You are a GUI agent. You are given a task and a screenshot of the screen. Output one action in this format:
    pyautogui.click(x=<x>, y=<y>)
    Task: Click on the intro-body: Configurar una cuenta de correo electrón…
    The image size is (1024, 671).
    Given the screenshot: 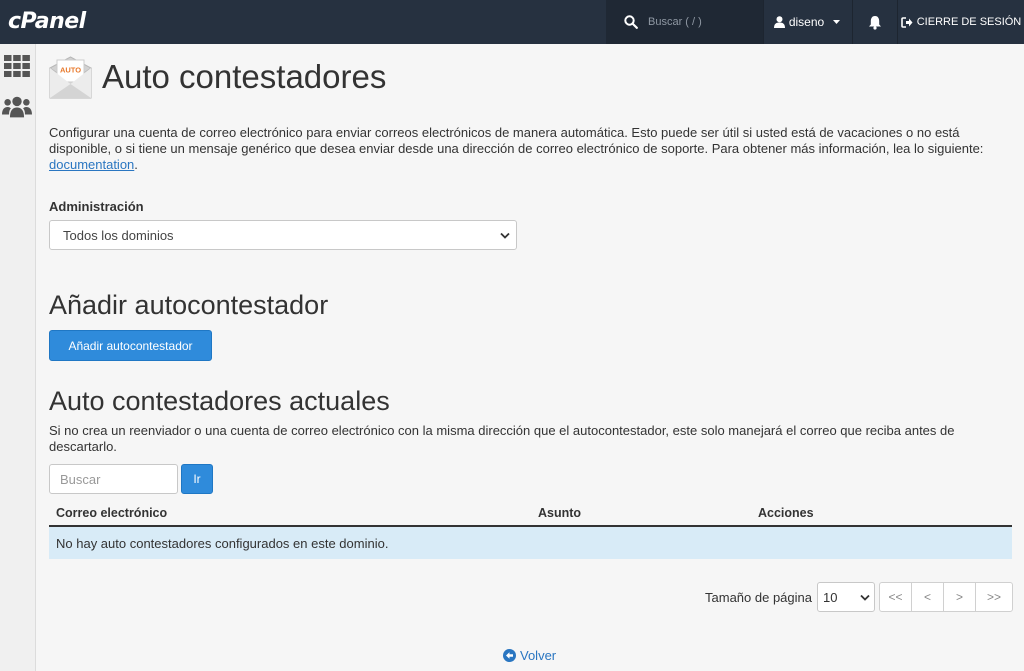 What is the action you would take?
    pyautogui.click(x=516, y=140)
    